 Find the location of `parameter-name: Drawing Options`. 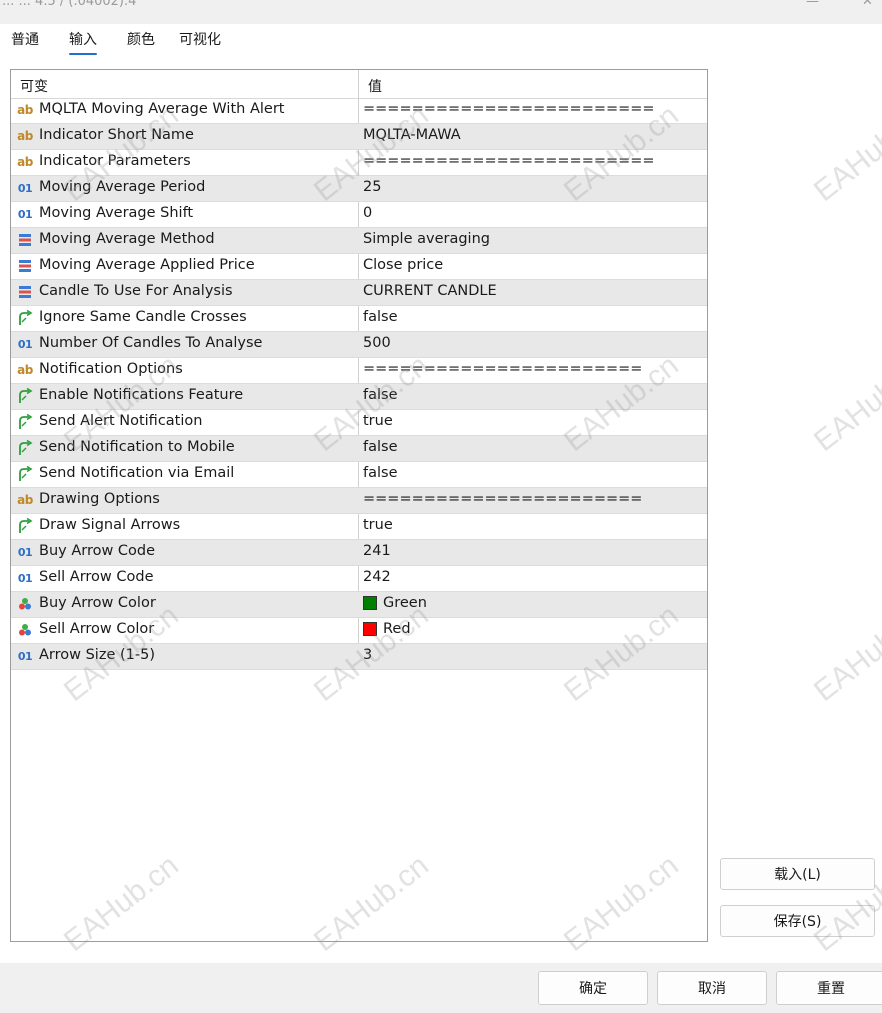

parameter-name: Drawing Options is located at coordinates (99, 499).